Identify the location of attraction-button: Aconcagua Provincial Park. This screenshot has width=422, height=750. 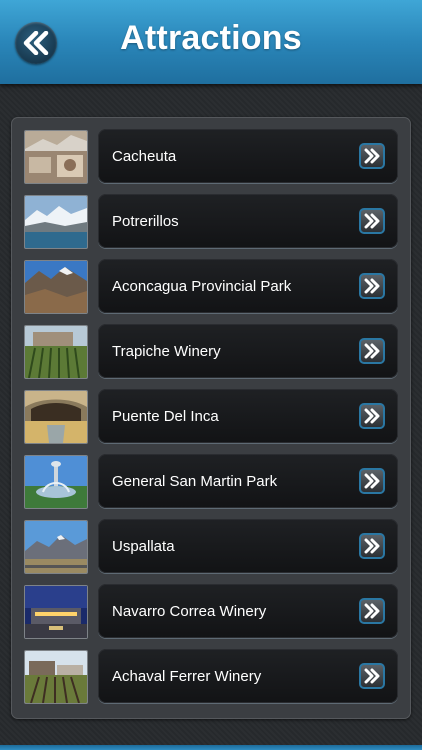
(248, 286).